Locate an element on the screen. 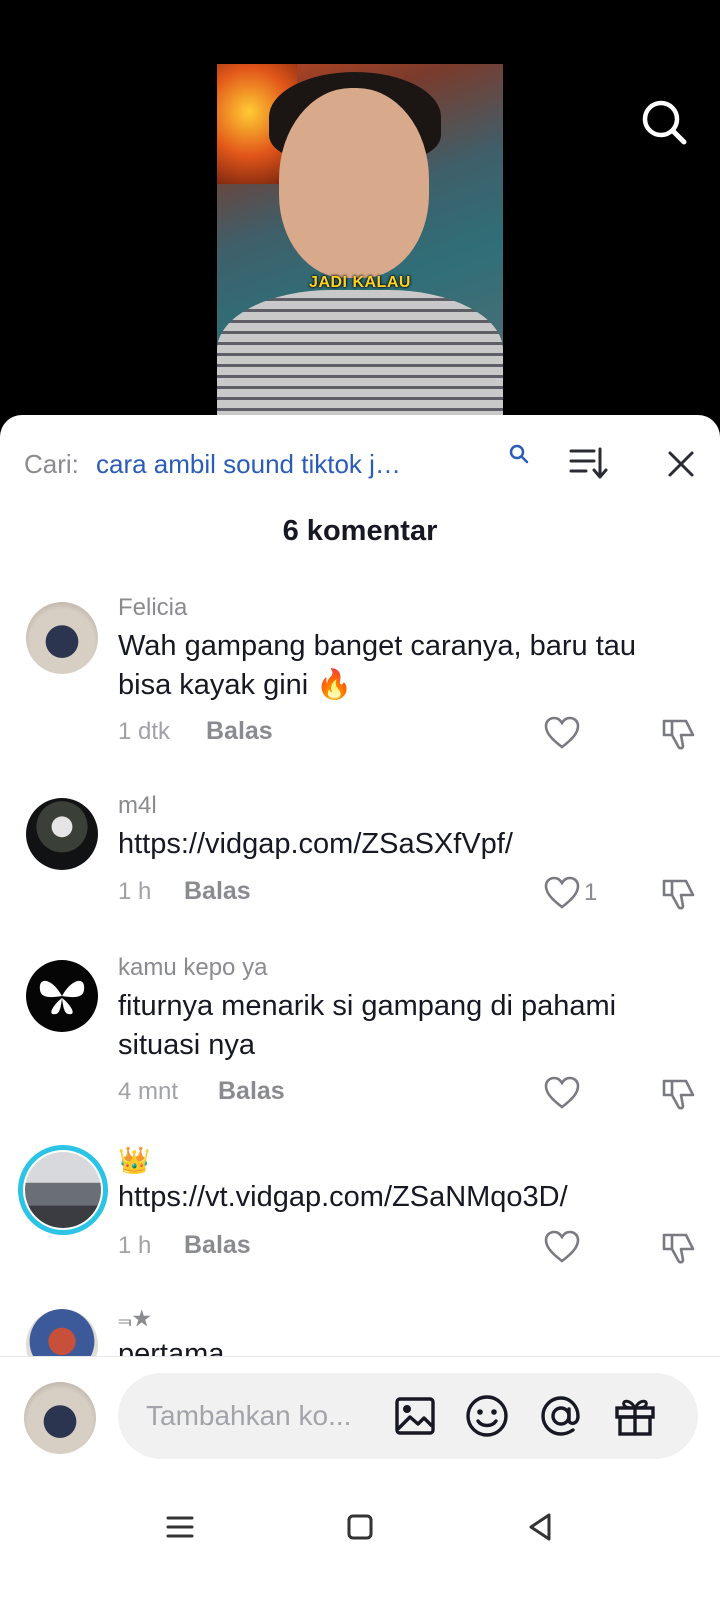 This screenshot has height=1601, width=720. comment-input is located at coordinates (261, 1416).